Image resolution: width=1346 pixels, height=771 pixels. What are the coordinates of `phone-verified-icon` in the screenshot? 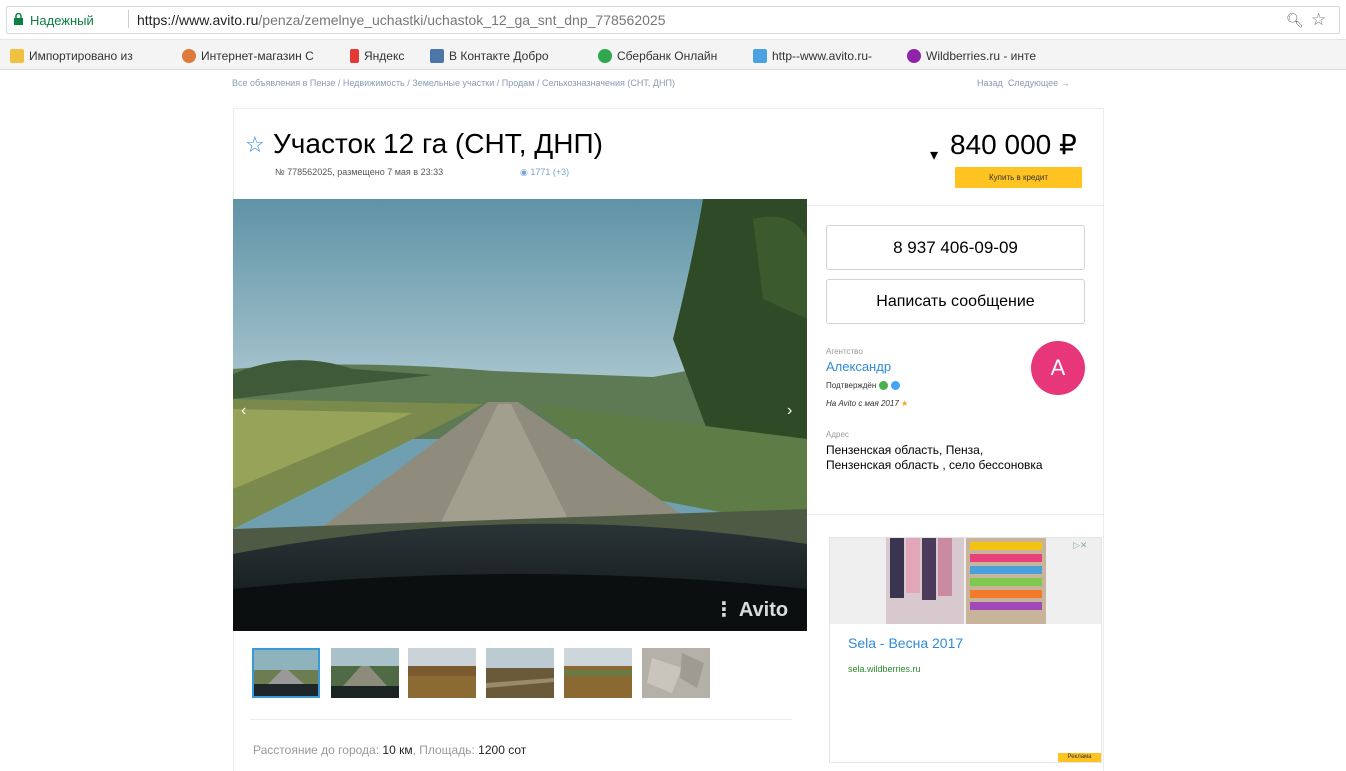 It's located at (884, 385).